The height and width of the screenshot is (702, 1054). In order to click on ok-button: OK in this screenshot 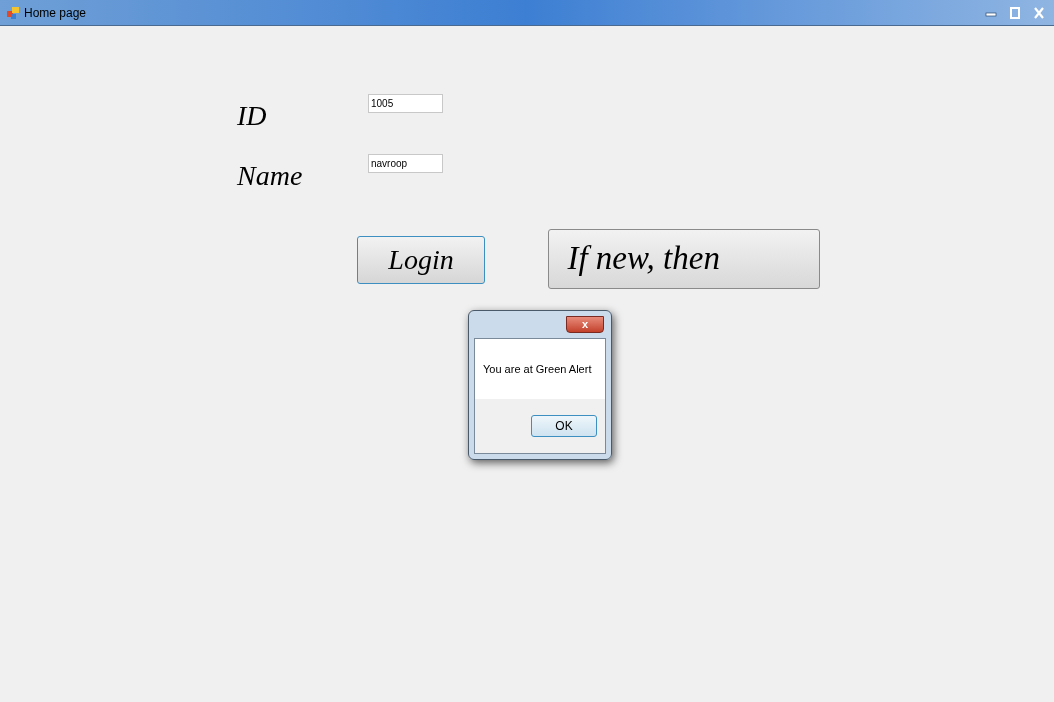, I will do `click(564, 426)`.